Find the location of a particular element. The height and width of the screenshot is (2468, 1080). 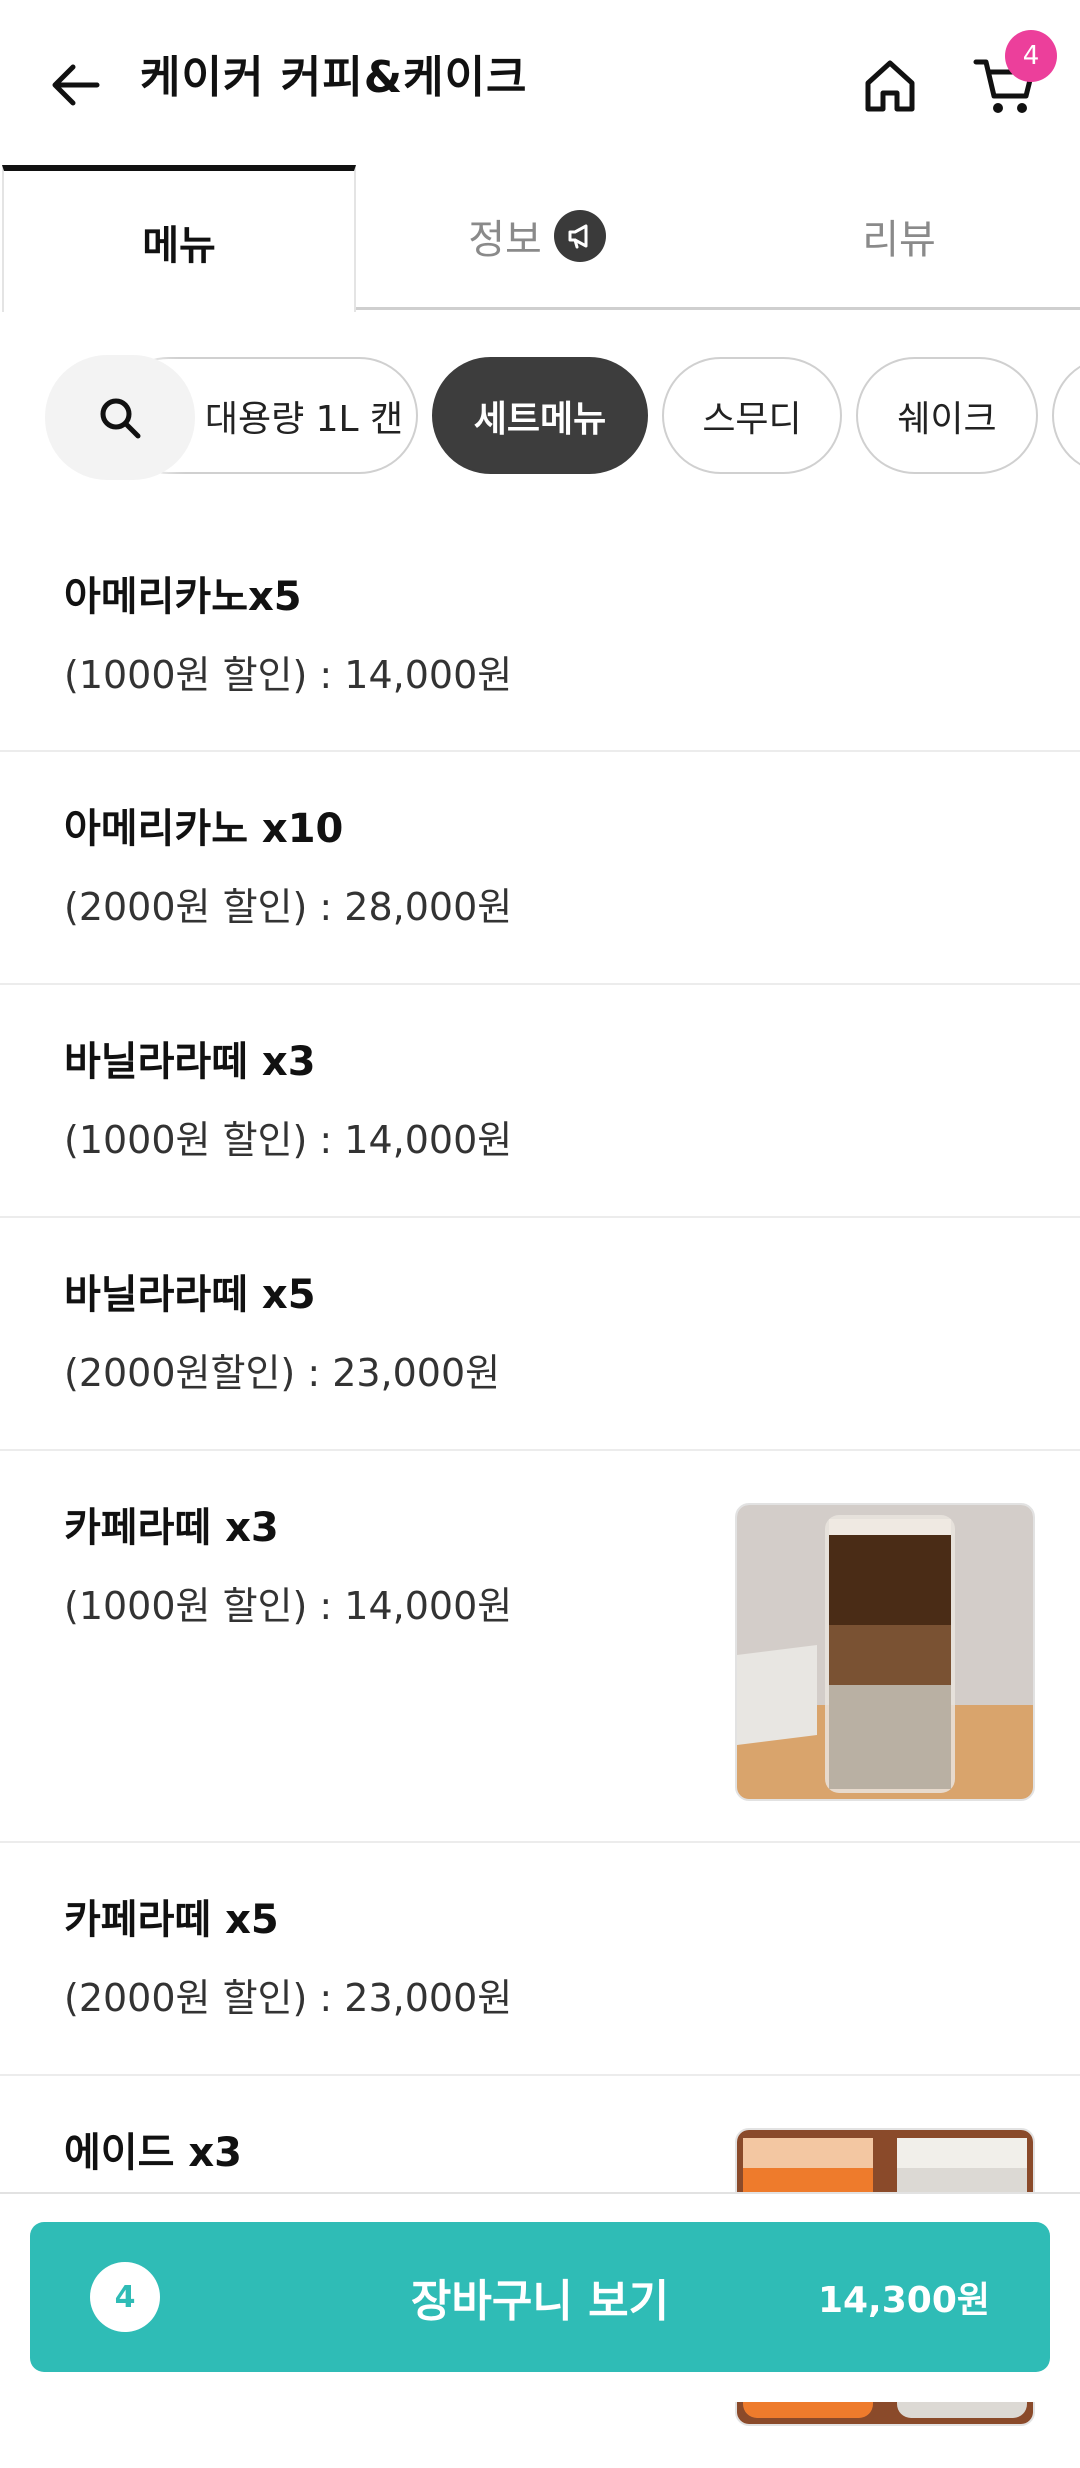

cafe-latte-photo is located at coordinates (885, 1652).